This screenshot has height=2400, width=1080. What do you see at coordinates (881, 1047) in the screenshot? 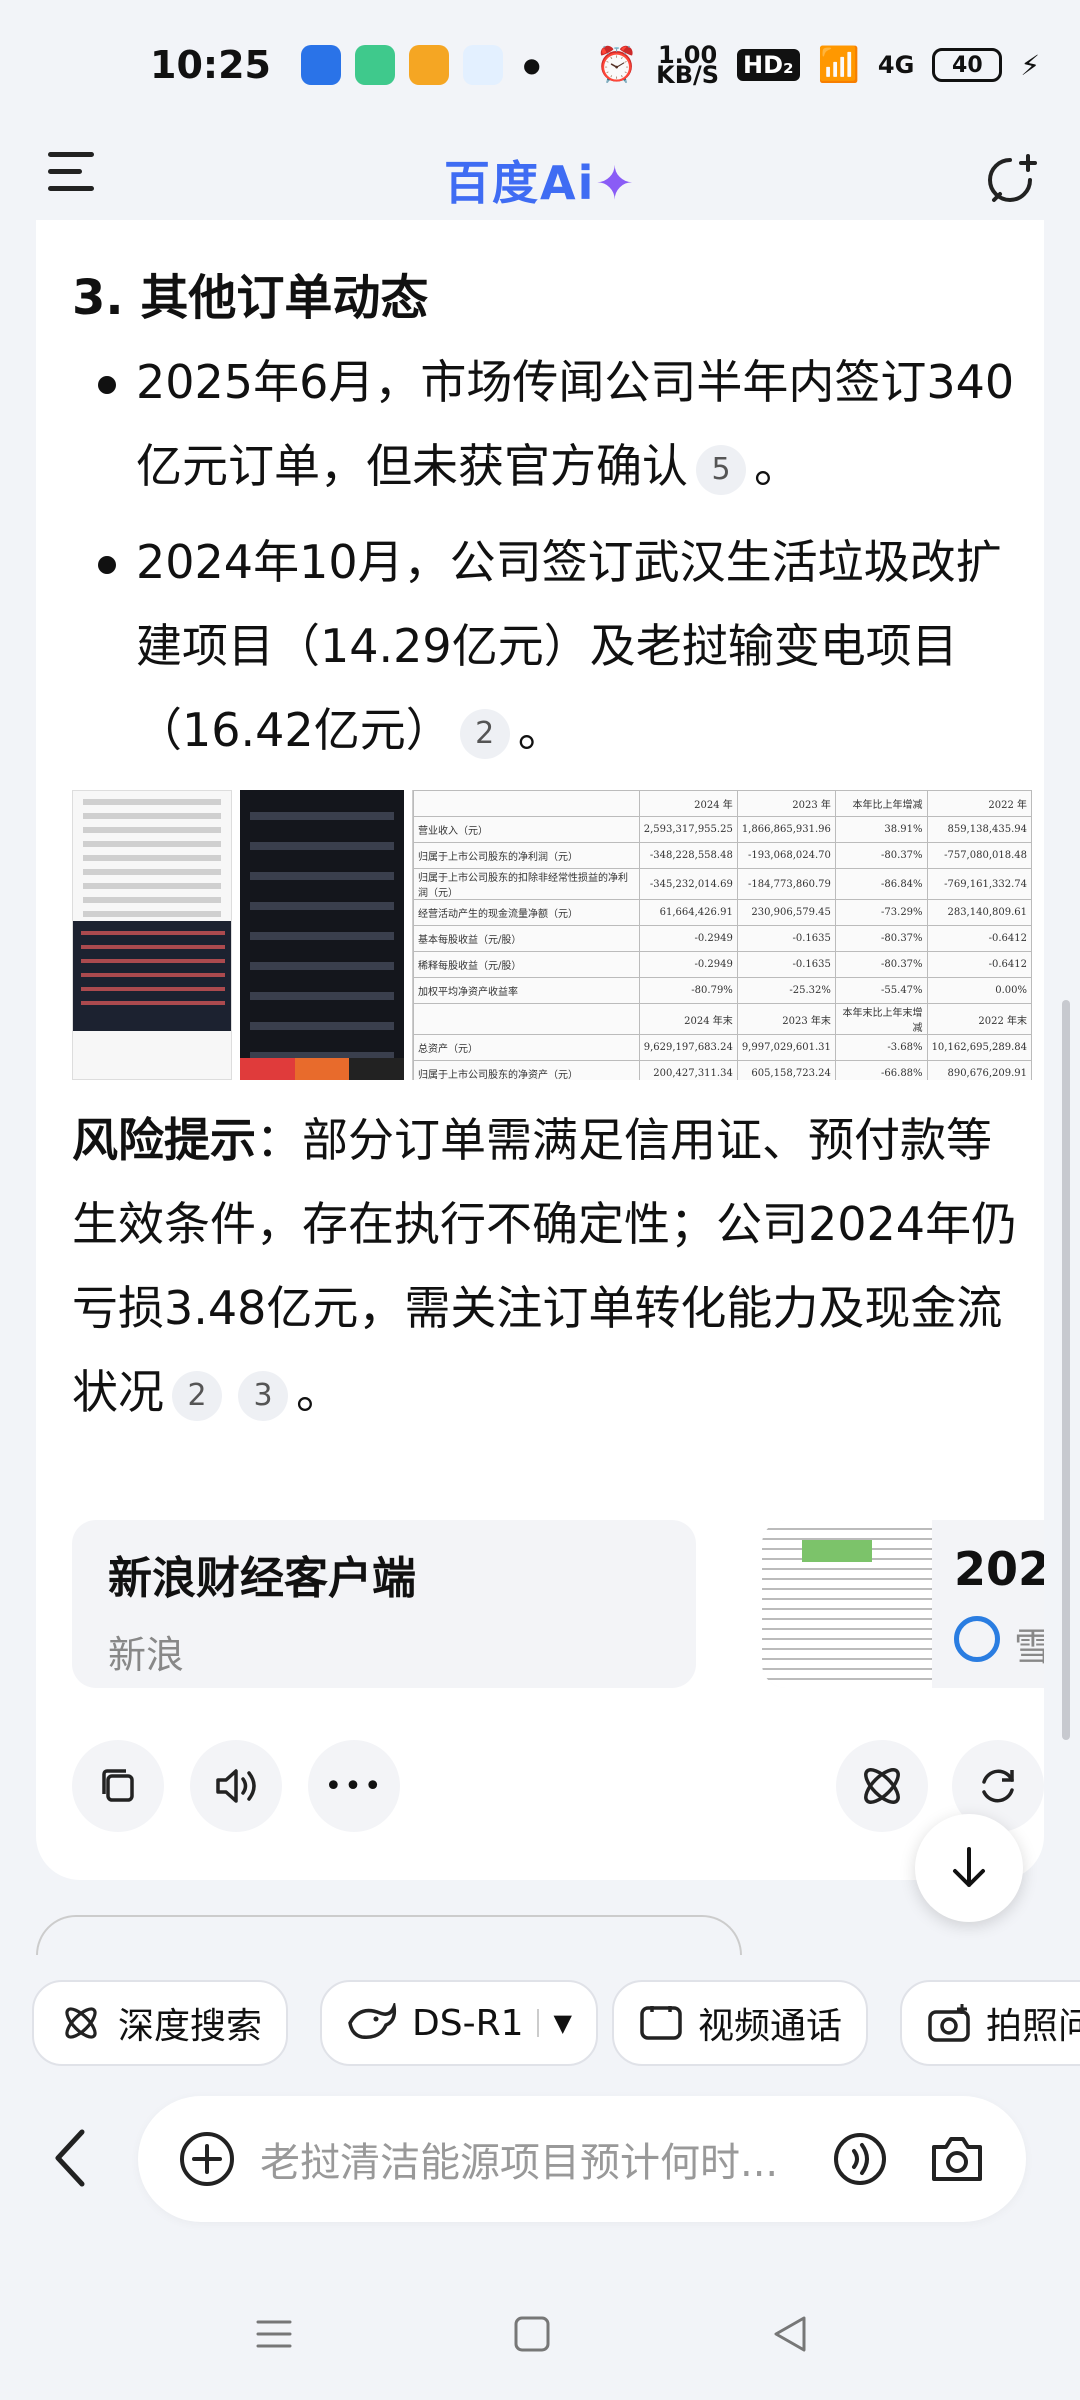
I see `table-cell: -3.68%` at bounding box center [881, 1047].